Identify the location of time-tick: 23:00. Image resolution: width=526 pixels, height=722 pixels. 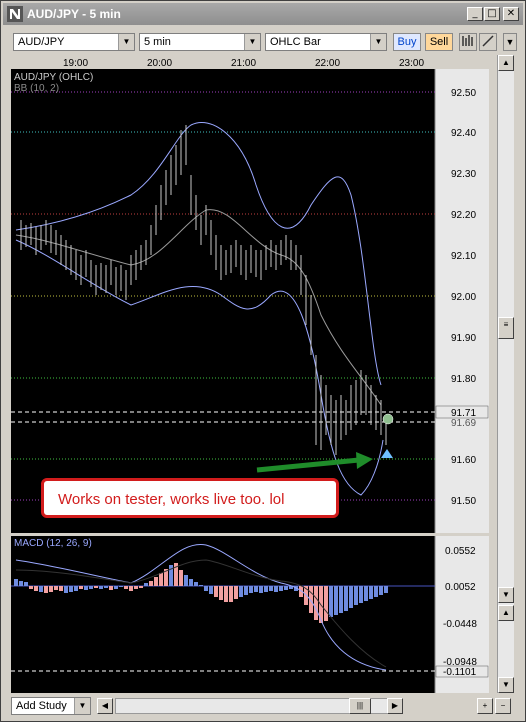
(411, 63).